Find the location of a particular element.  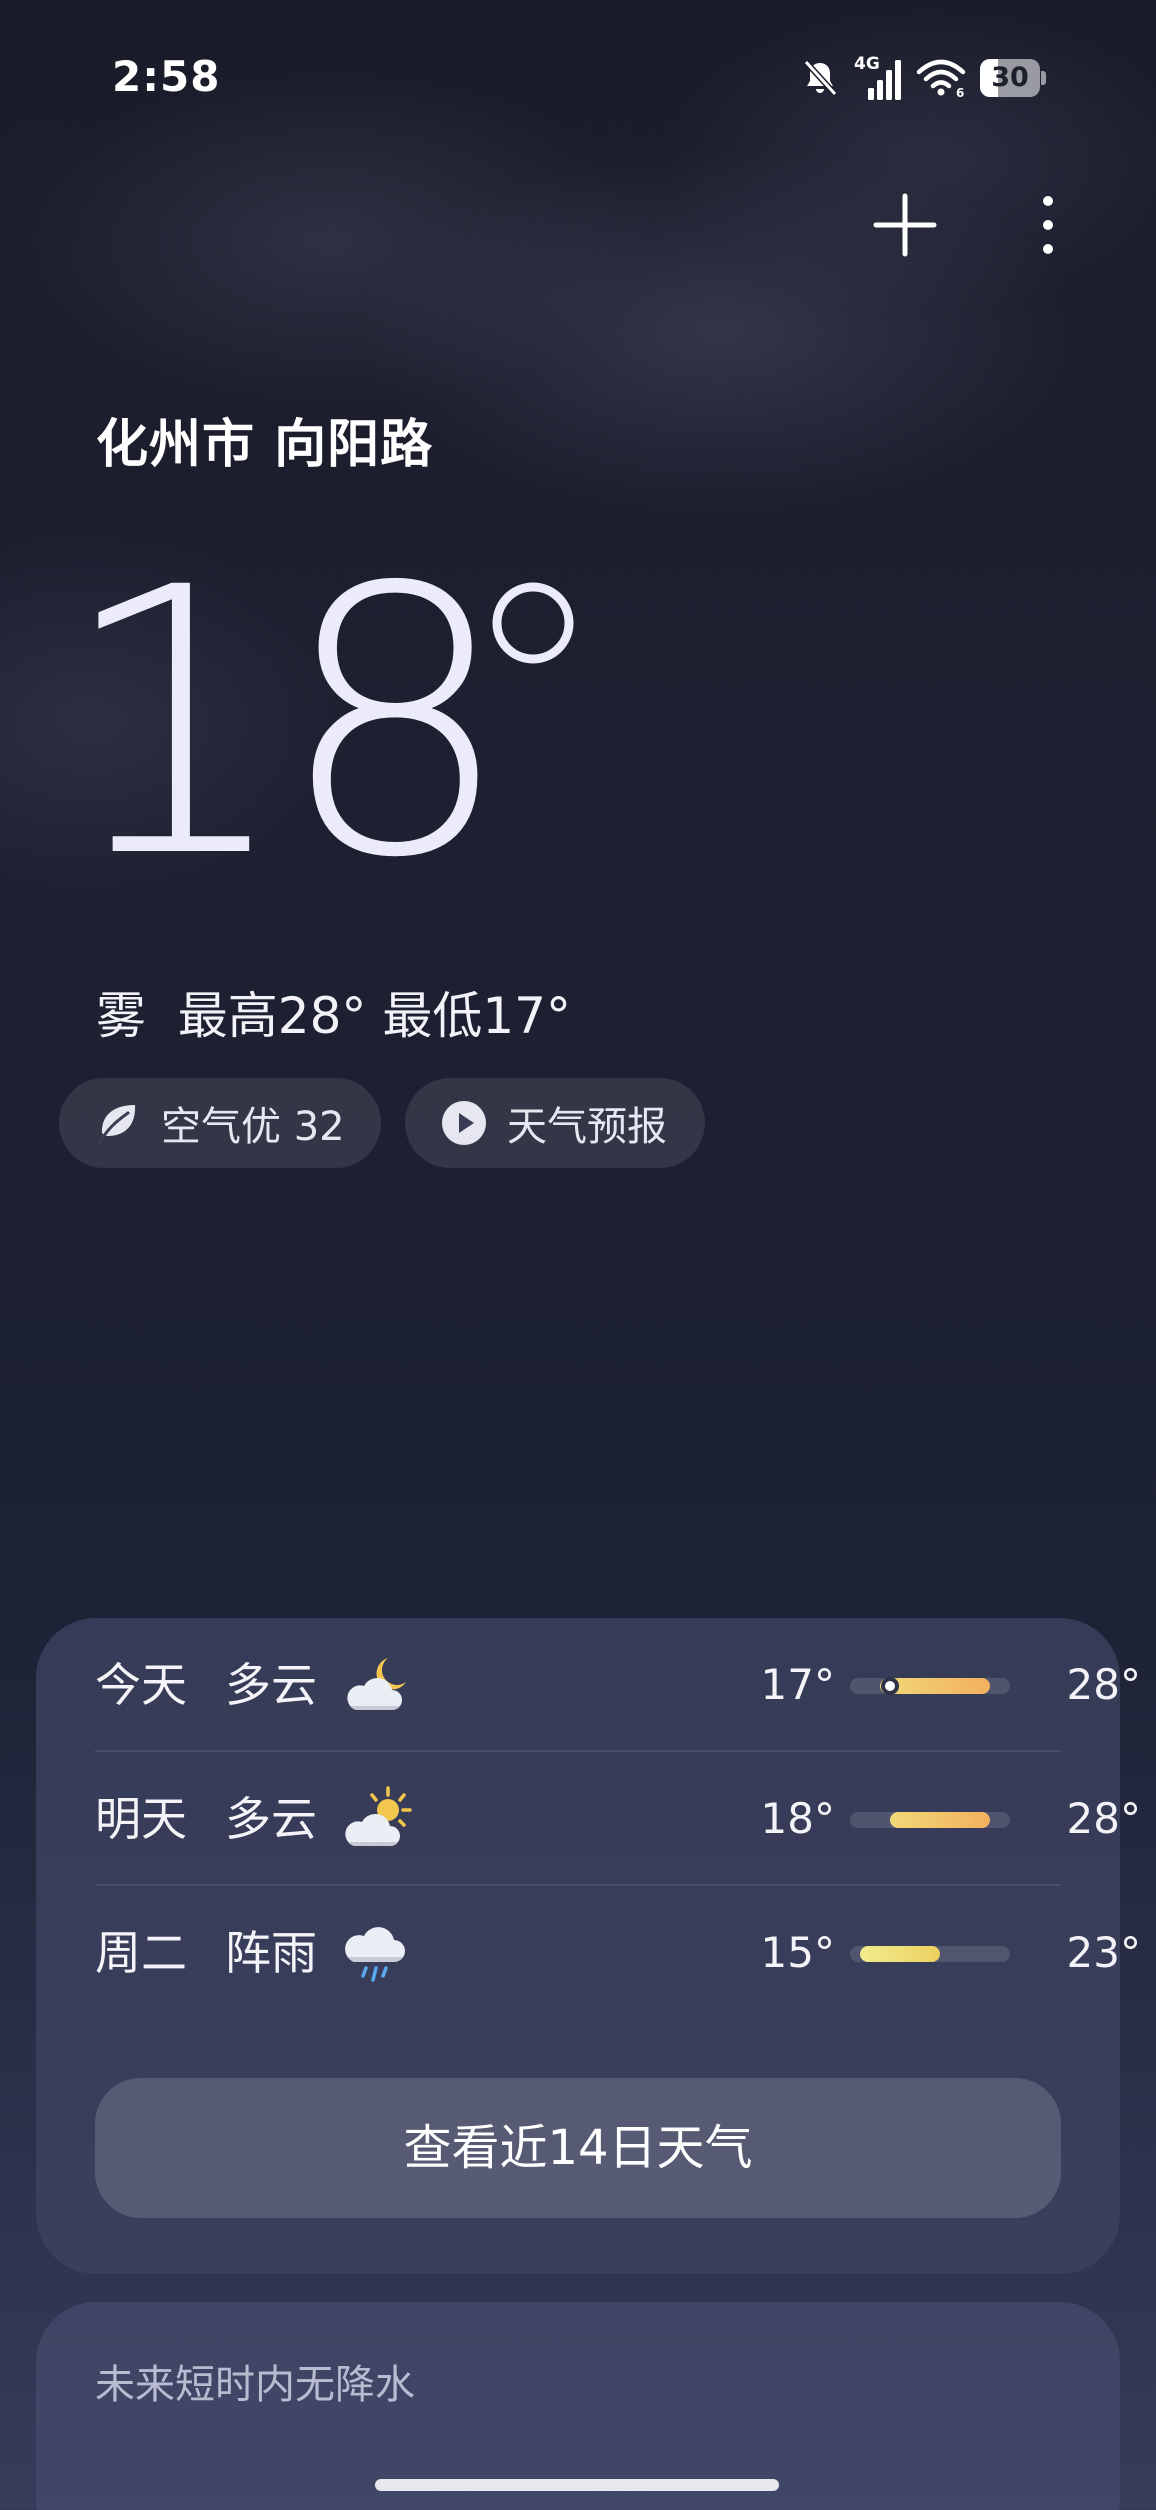

forecast-row-today: 今天 多云 17° 28° is located at coordinates (618, 1685).